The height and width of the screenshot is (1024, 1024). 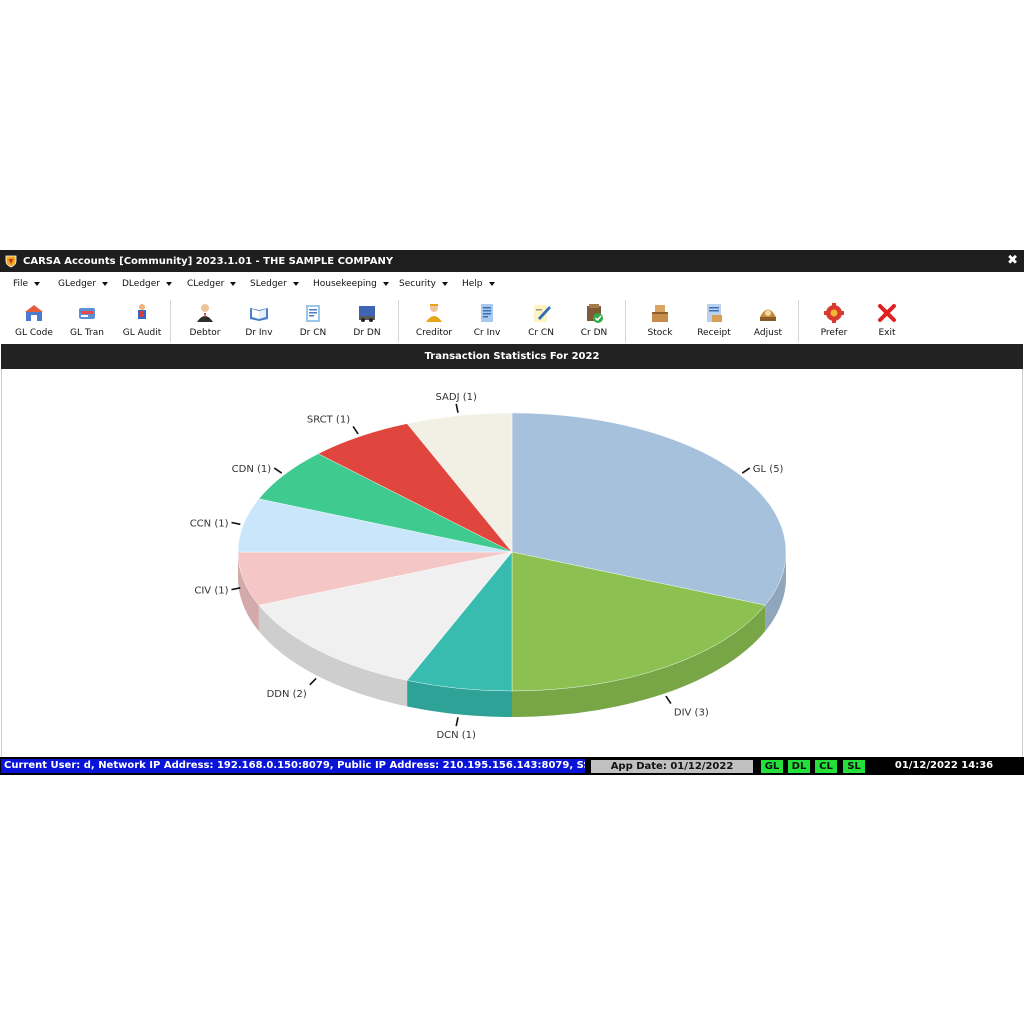 I want to click on toolbar-gl-code-button: GL Code, so click(x=34, y=321).